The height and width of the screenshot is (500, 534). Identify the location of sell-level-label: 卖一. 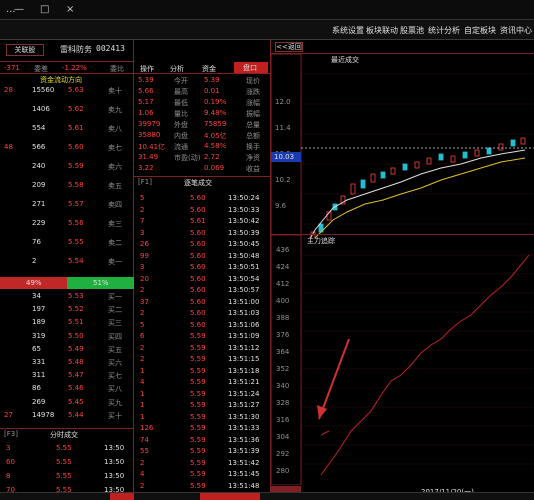
(115, 262).